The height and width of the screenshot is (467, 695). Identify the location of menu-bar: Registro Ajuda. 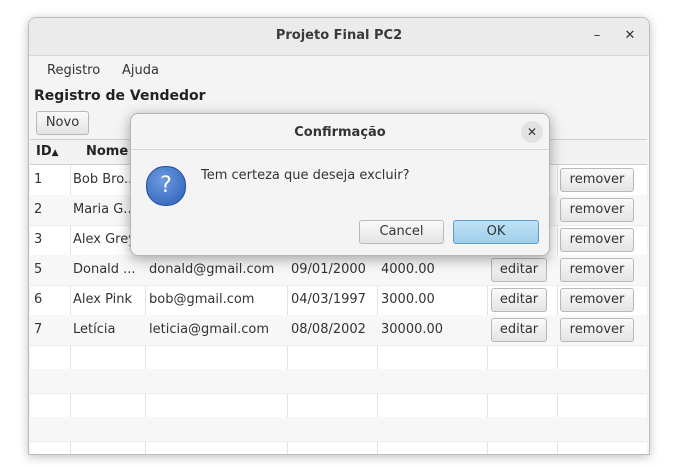
(339, 69).